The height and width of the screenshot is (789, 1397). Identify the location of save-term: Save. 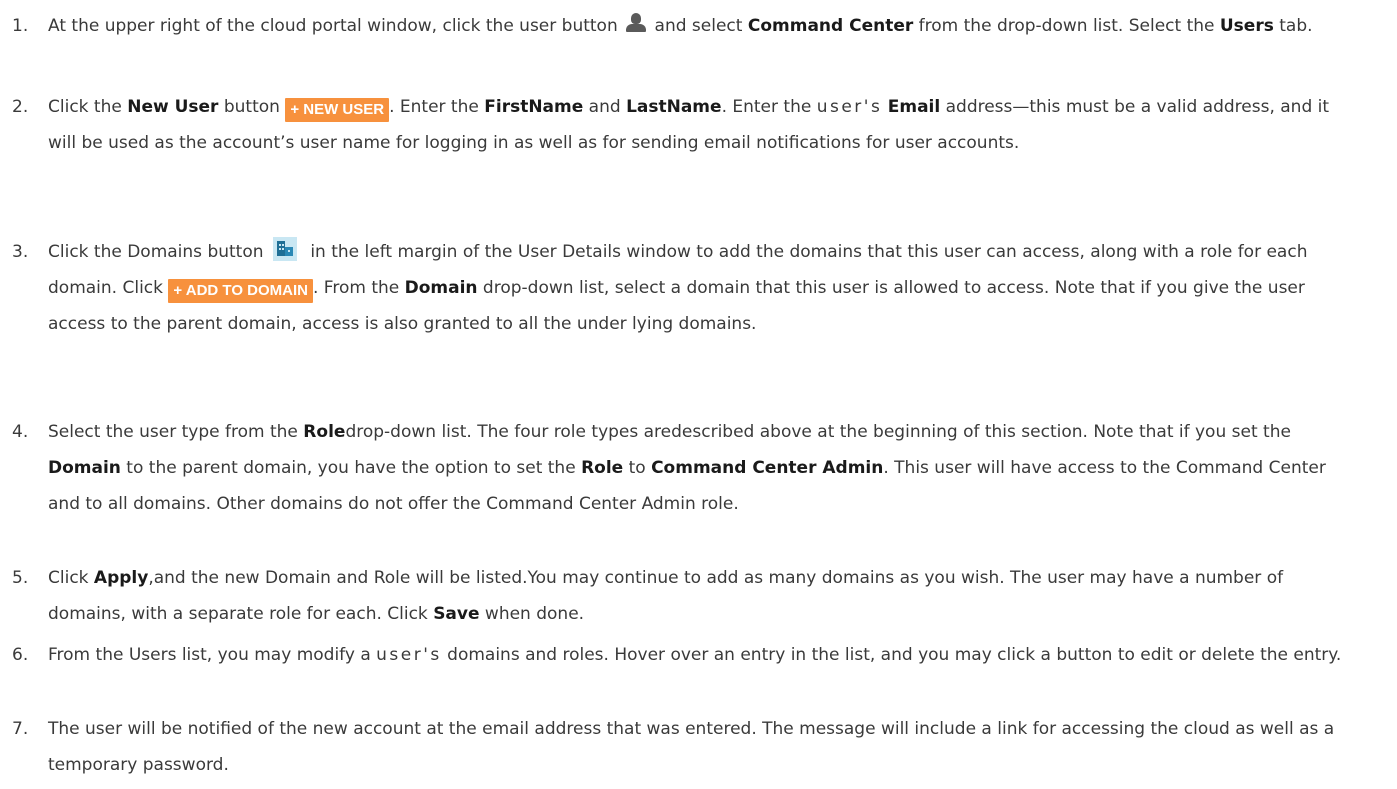
(456, 614).